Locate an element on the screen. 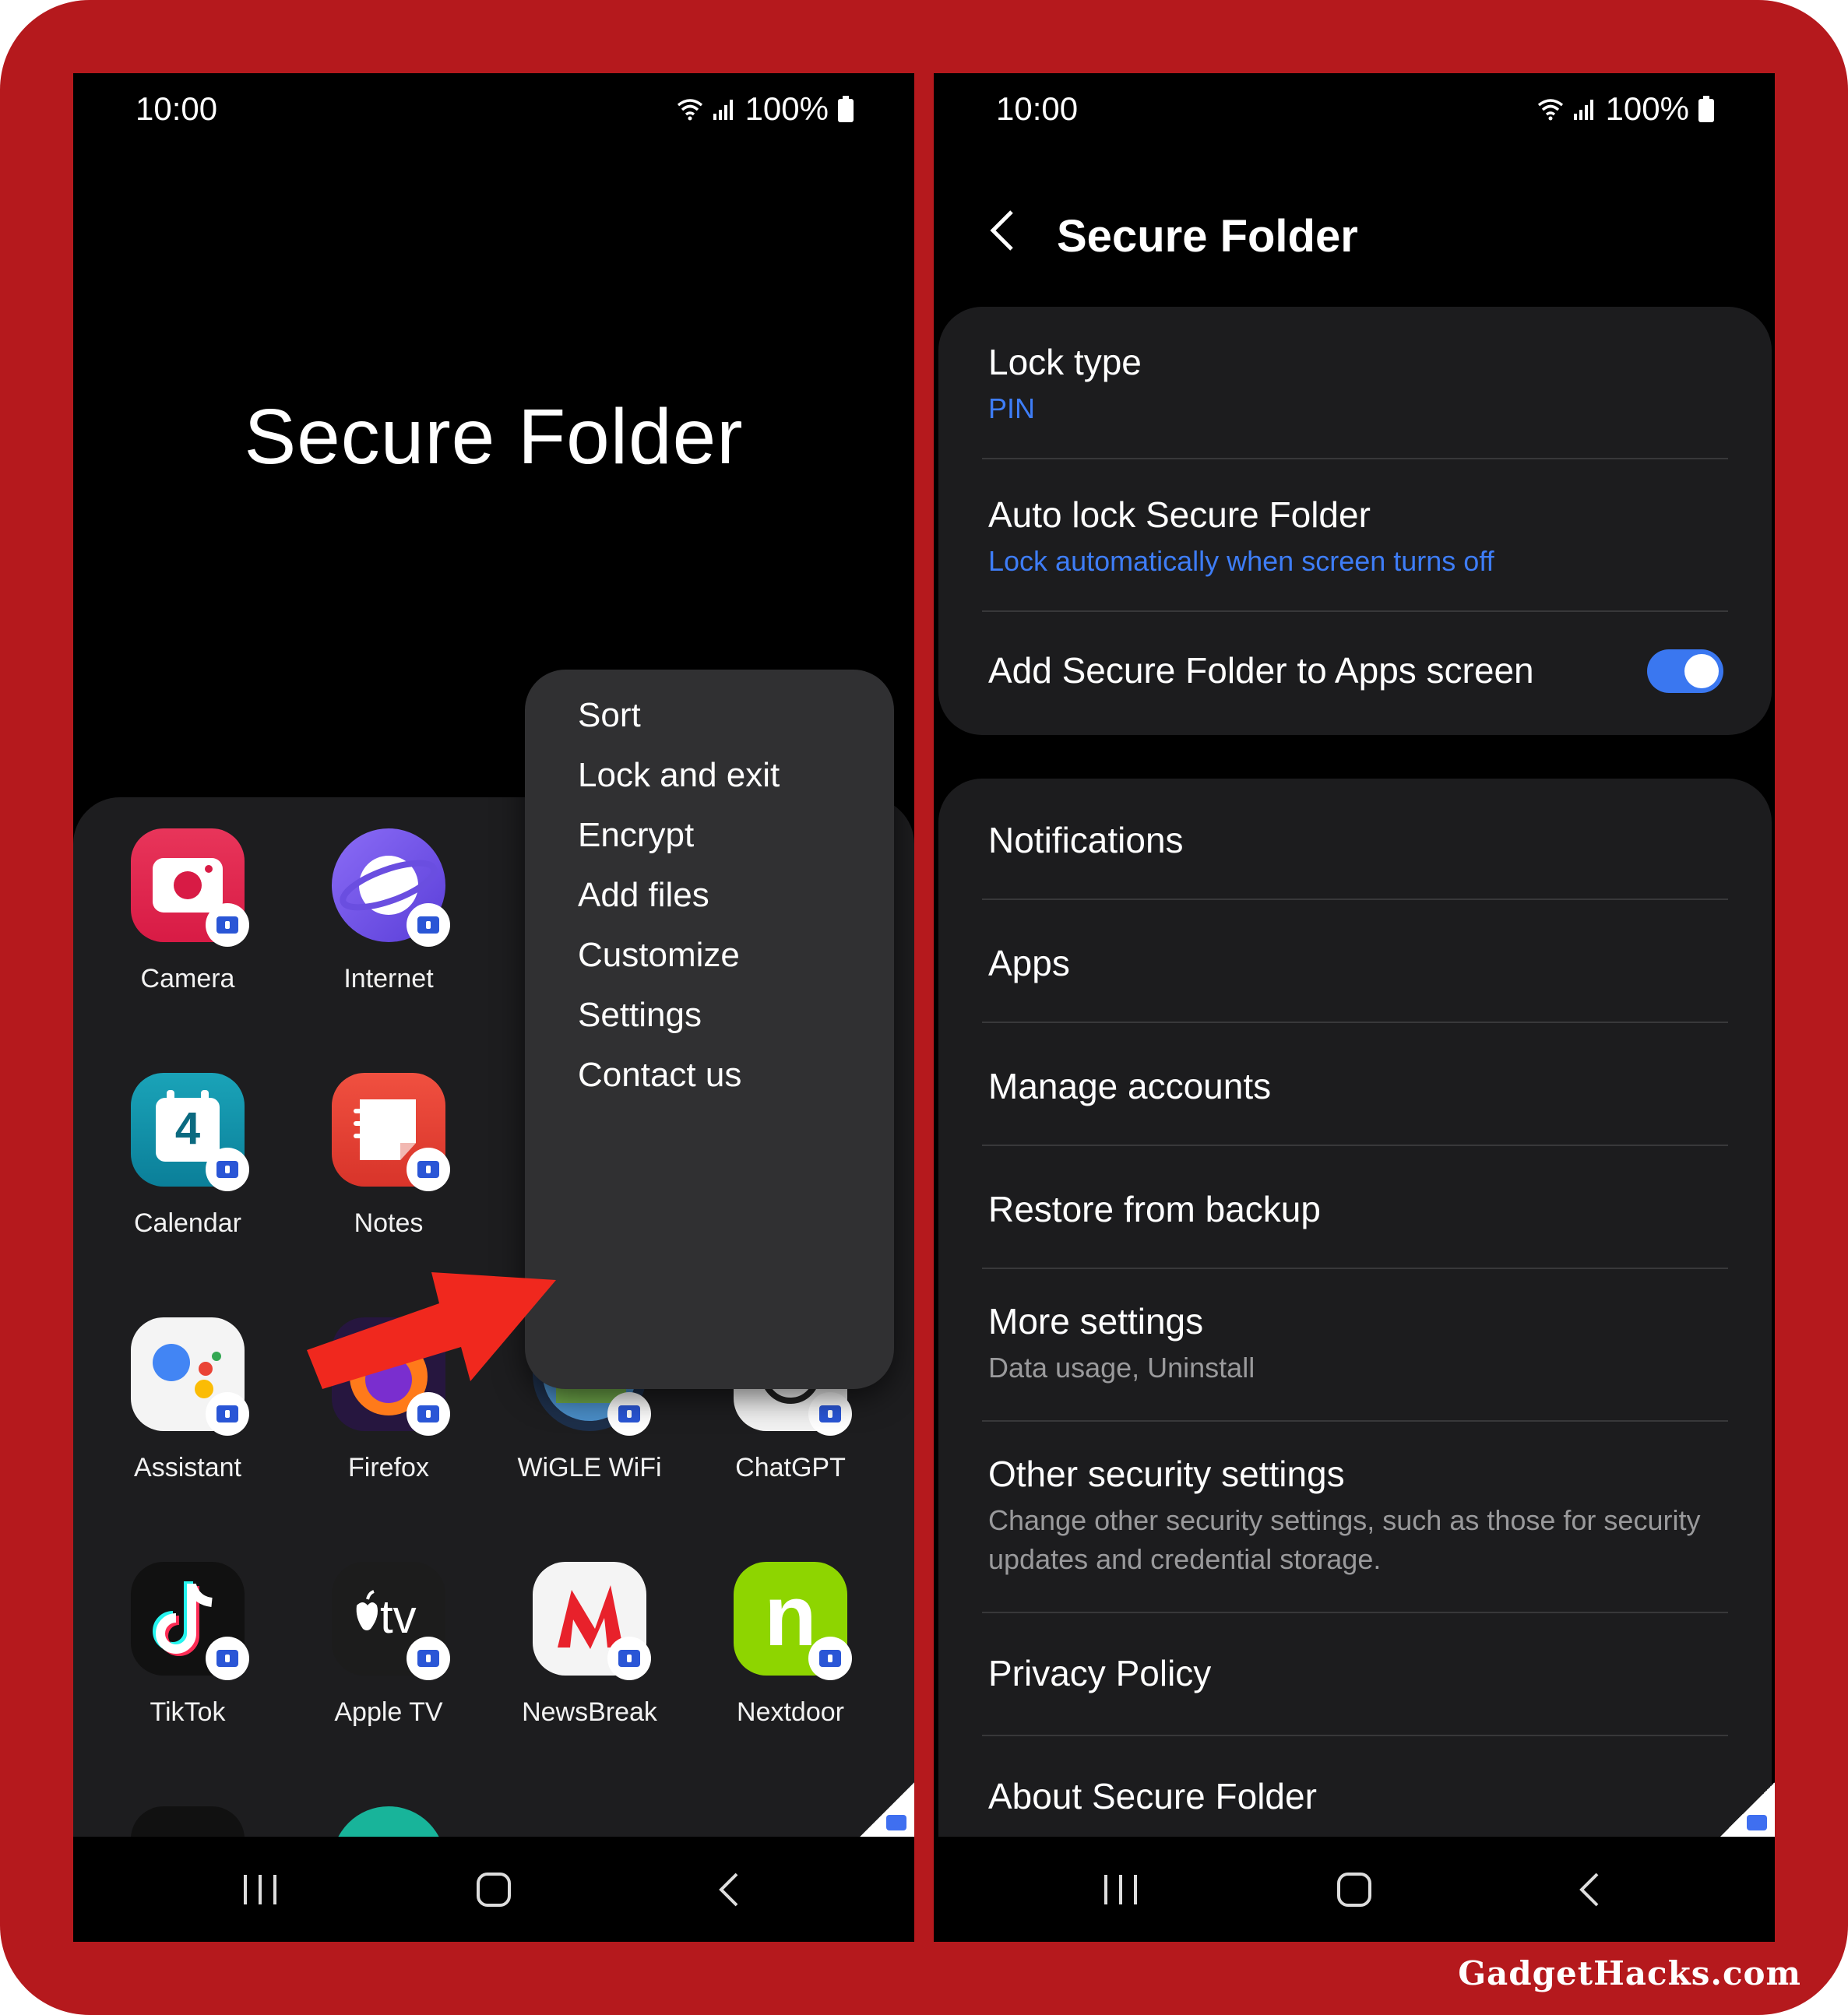  setting-title: Notifications is located at coordinates (1086, 840).